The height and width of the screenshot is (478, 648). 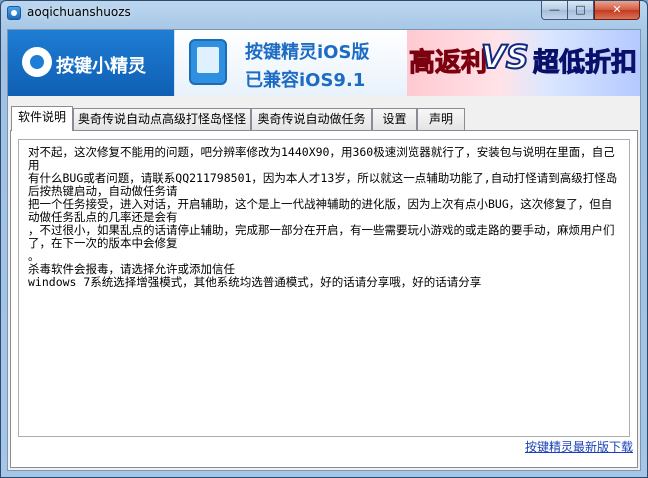 I want to click on banner: 按键小精灵 按键精灵iOS版 已兼容iOS9.1 高返利 VS 超低折扣, so click(x=324, y=63).